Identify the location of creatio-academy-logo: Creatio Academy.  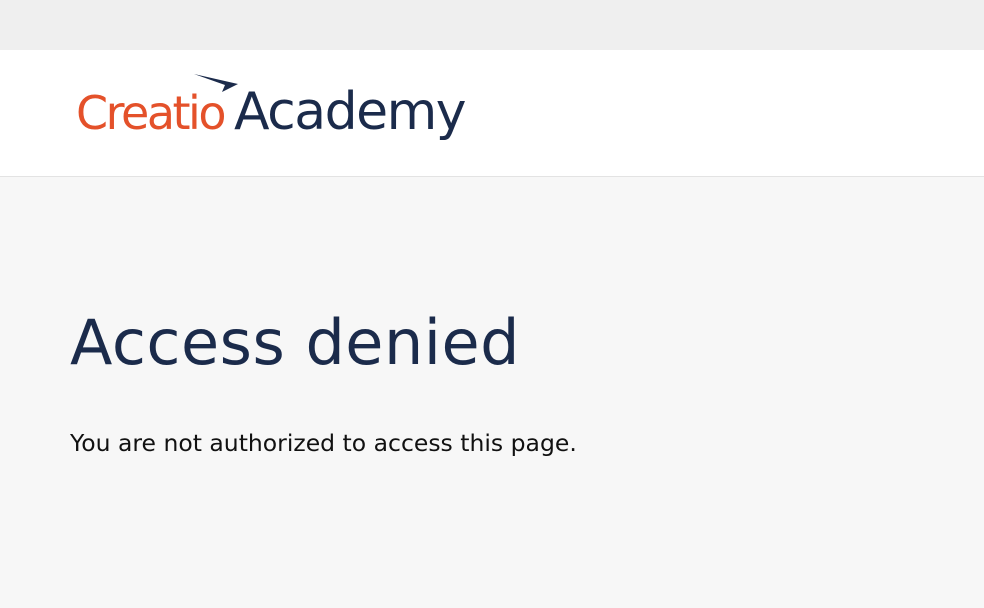
(271, 112).